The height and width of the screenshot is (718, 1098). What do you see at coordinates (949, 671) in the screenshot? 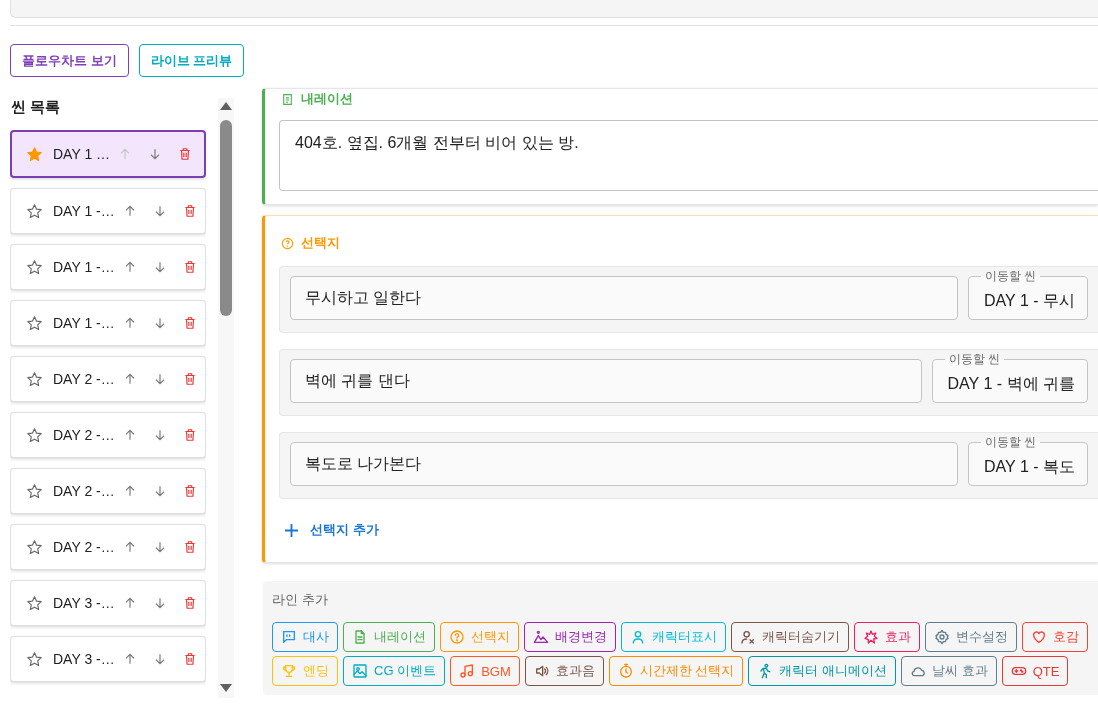
I see `add-line-button: 날씨 효과` at bounding box center [949, 671].